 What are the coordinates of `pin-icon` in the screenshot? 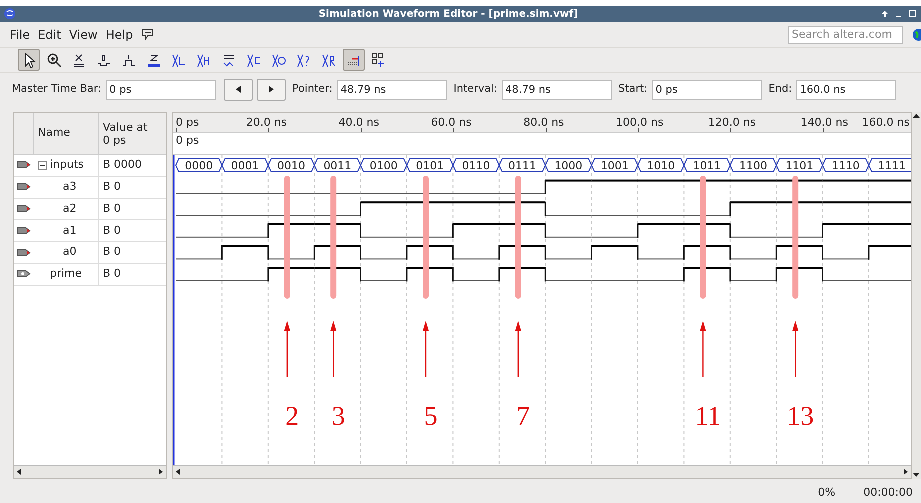 It's located at (885, 14).